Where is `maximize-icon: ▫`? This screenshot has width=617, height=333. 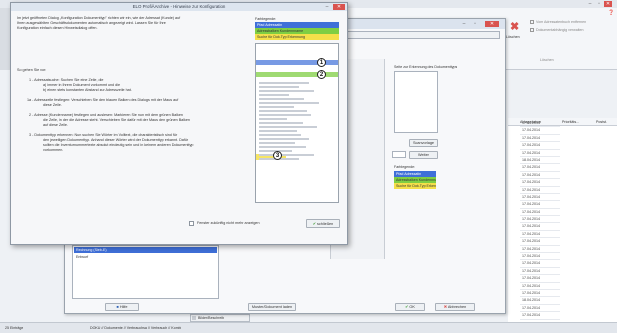
maximize-icon: ▫ is located at coordinates (599, 4).